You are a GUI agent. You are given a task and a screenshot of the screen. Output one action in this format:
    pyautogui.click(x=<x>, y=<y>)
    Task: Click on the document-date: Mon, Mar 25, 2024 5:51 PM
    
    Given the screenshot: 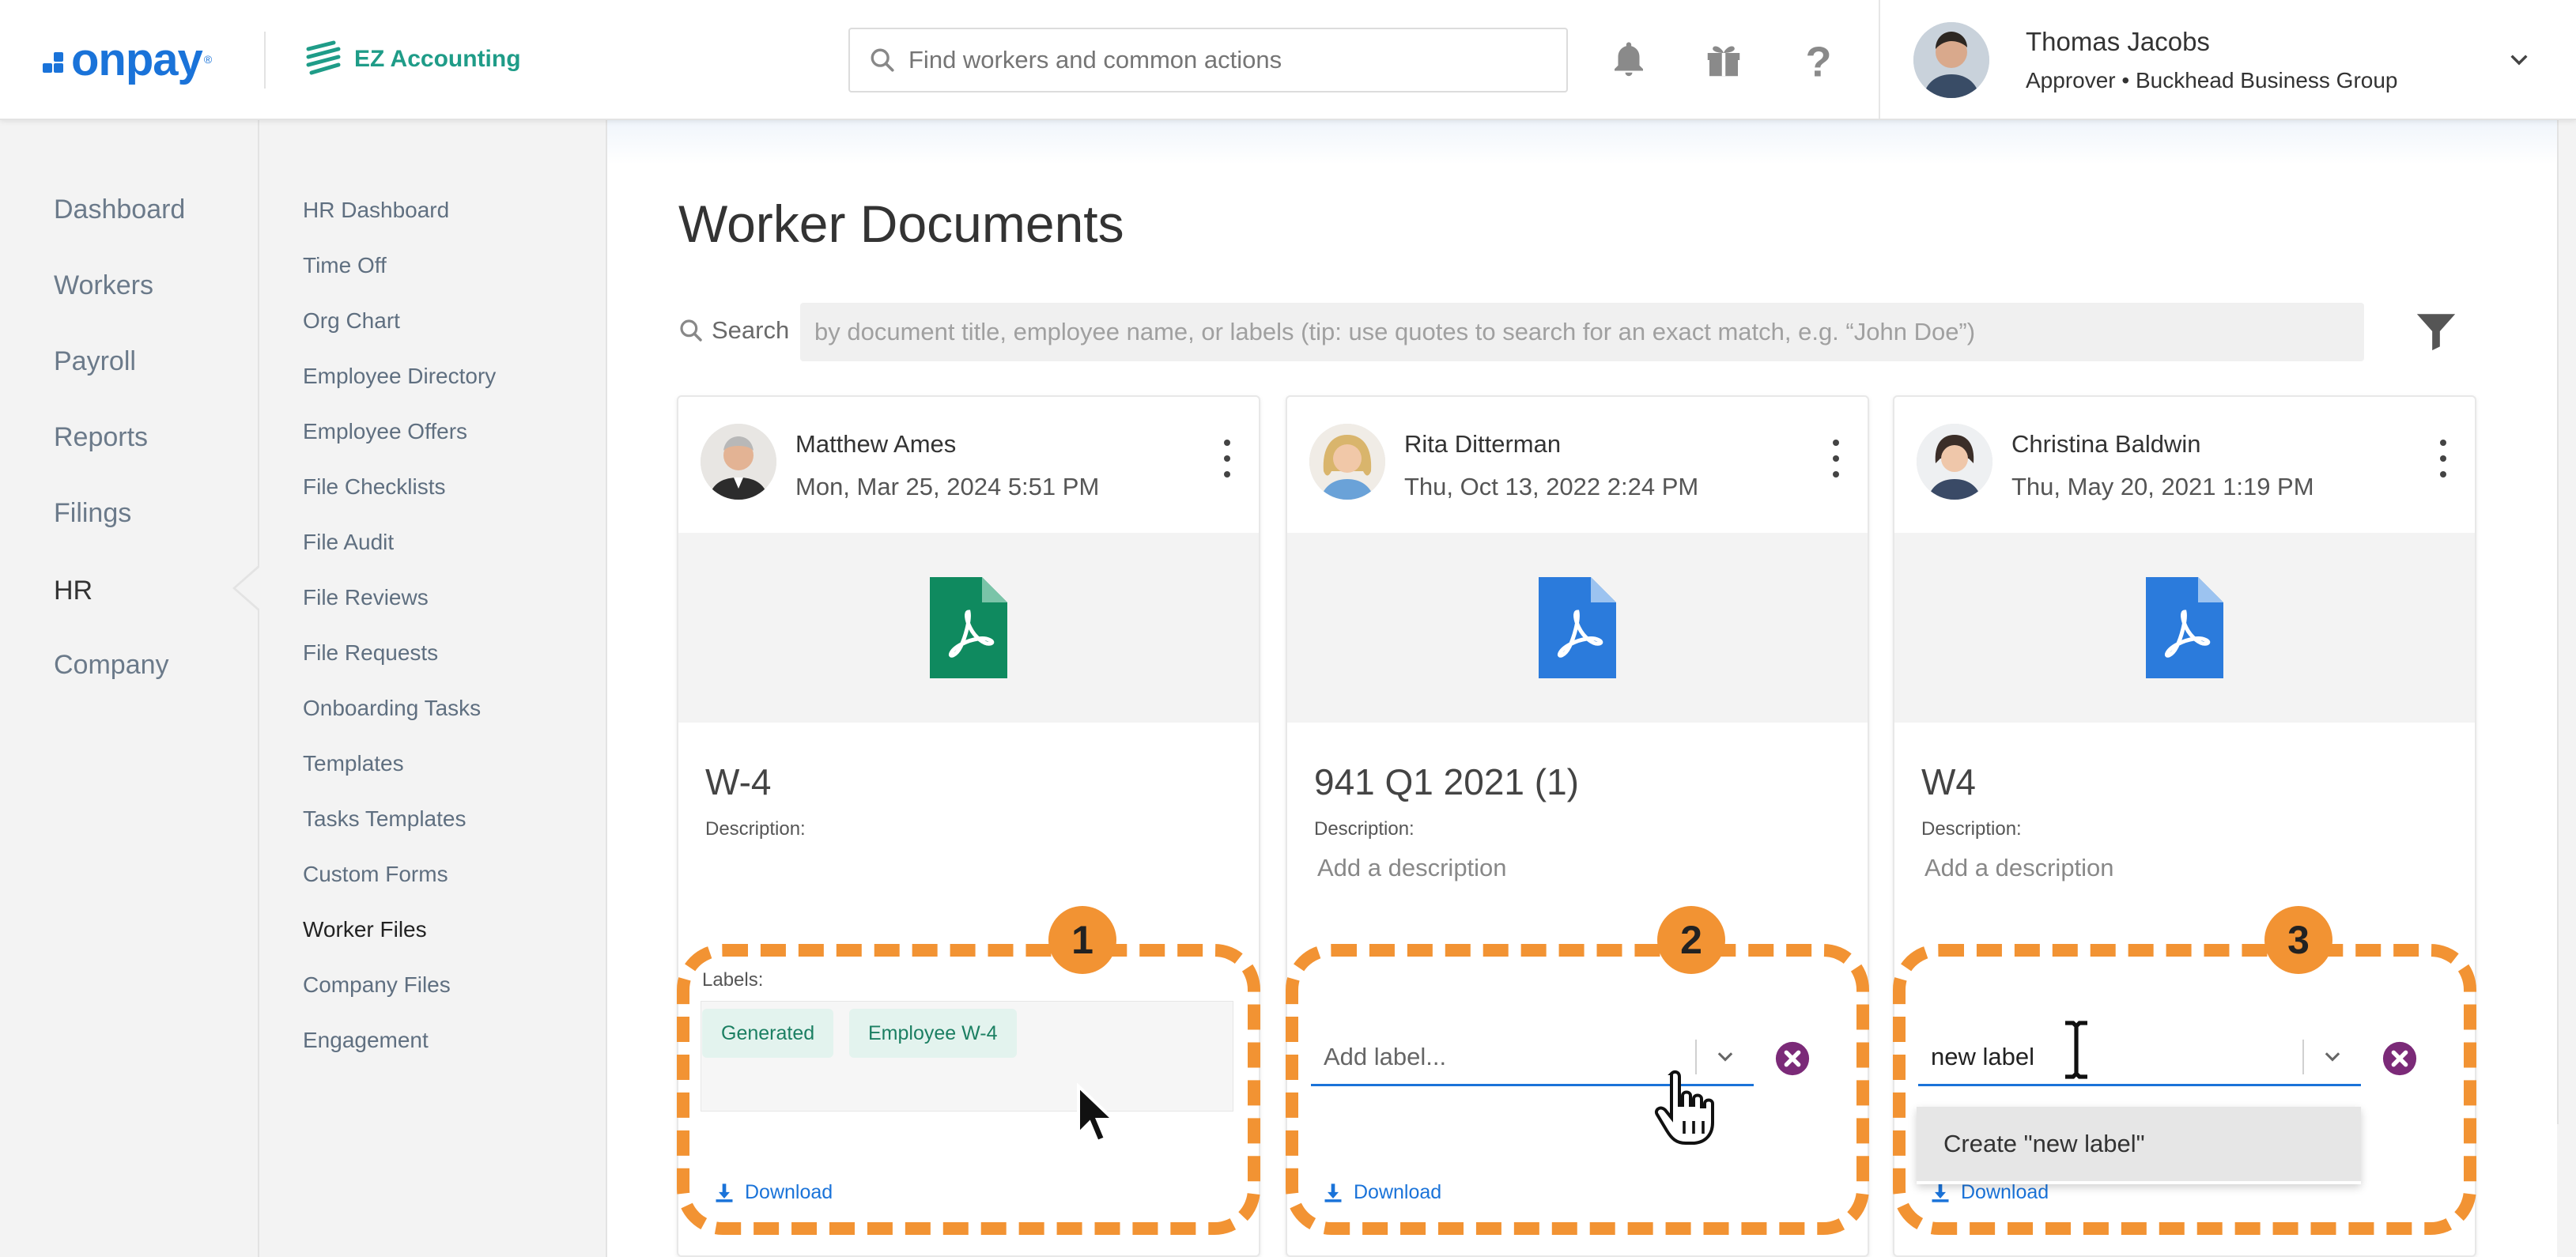 What is the action you would take?
    pyautogui.click(x=947, y=487)
    